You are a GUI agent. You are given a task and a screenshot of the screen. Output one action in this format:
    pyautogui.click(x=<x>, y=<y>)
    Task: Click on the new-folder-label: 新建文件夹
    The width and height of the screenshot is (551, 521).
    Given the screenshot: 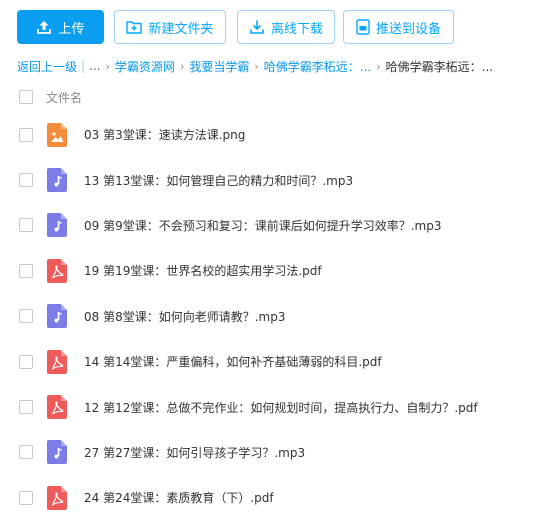 What is the action you would take?
    pyautogui.click(x=181, y=29)
    